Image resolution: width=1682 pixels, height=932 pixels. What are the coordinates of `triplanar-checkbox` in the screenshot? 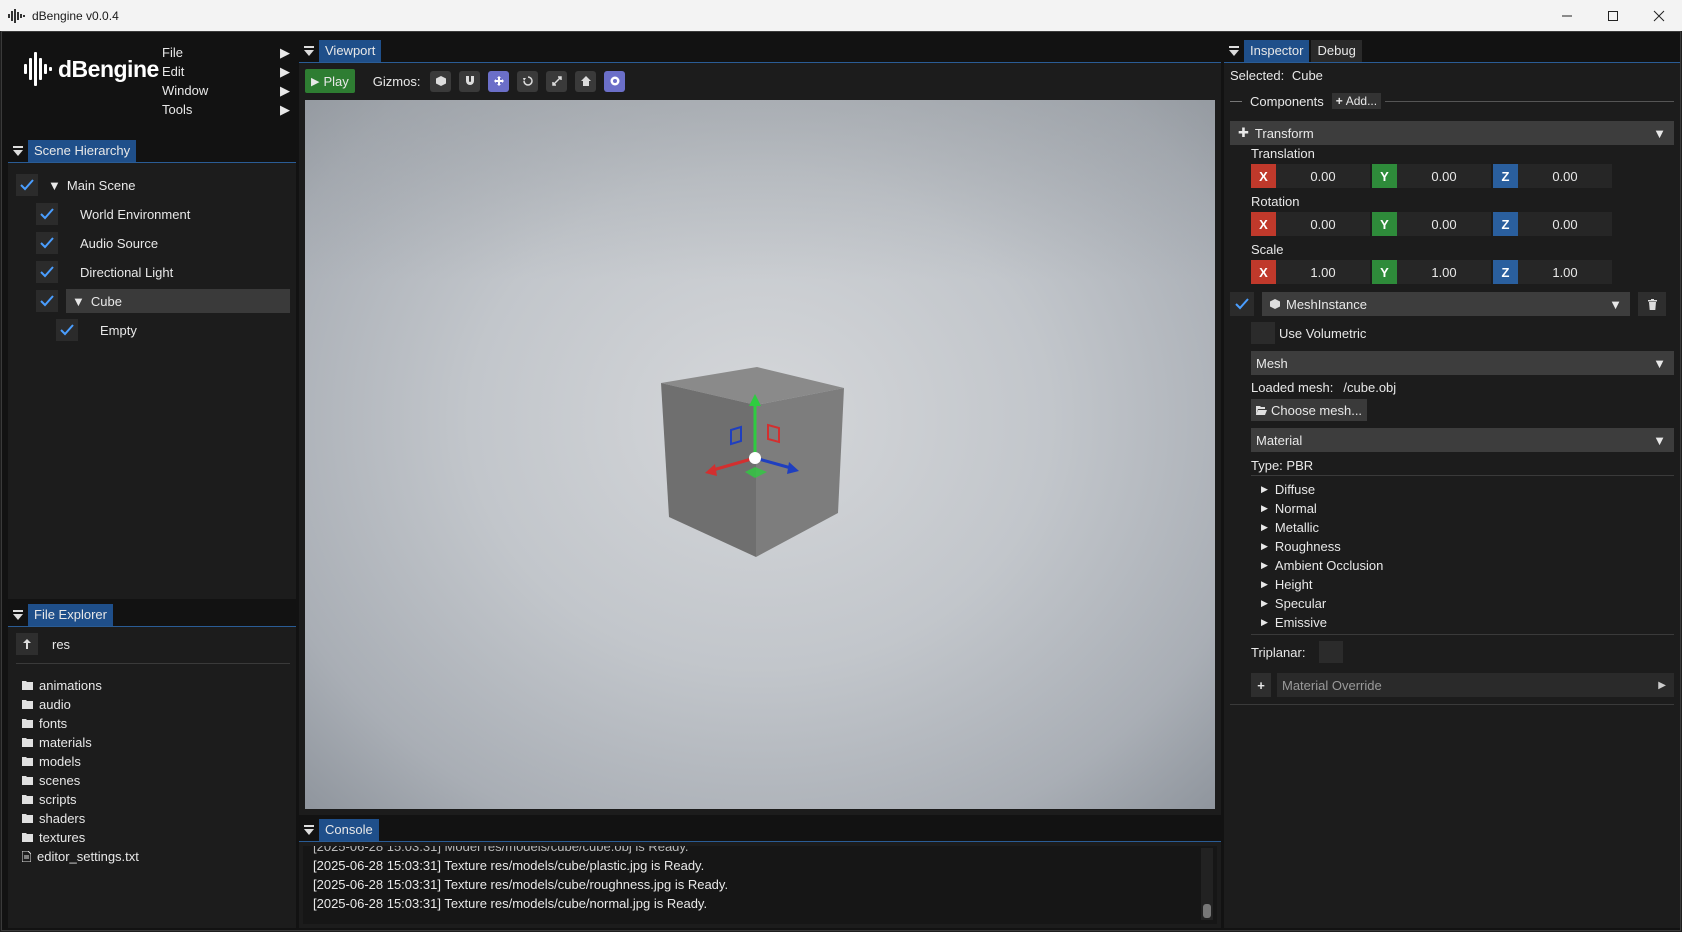 It's located at (1331, 652).